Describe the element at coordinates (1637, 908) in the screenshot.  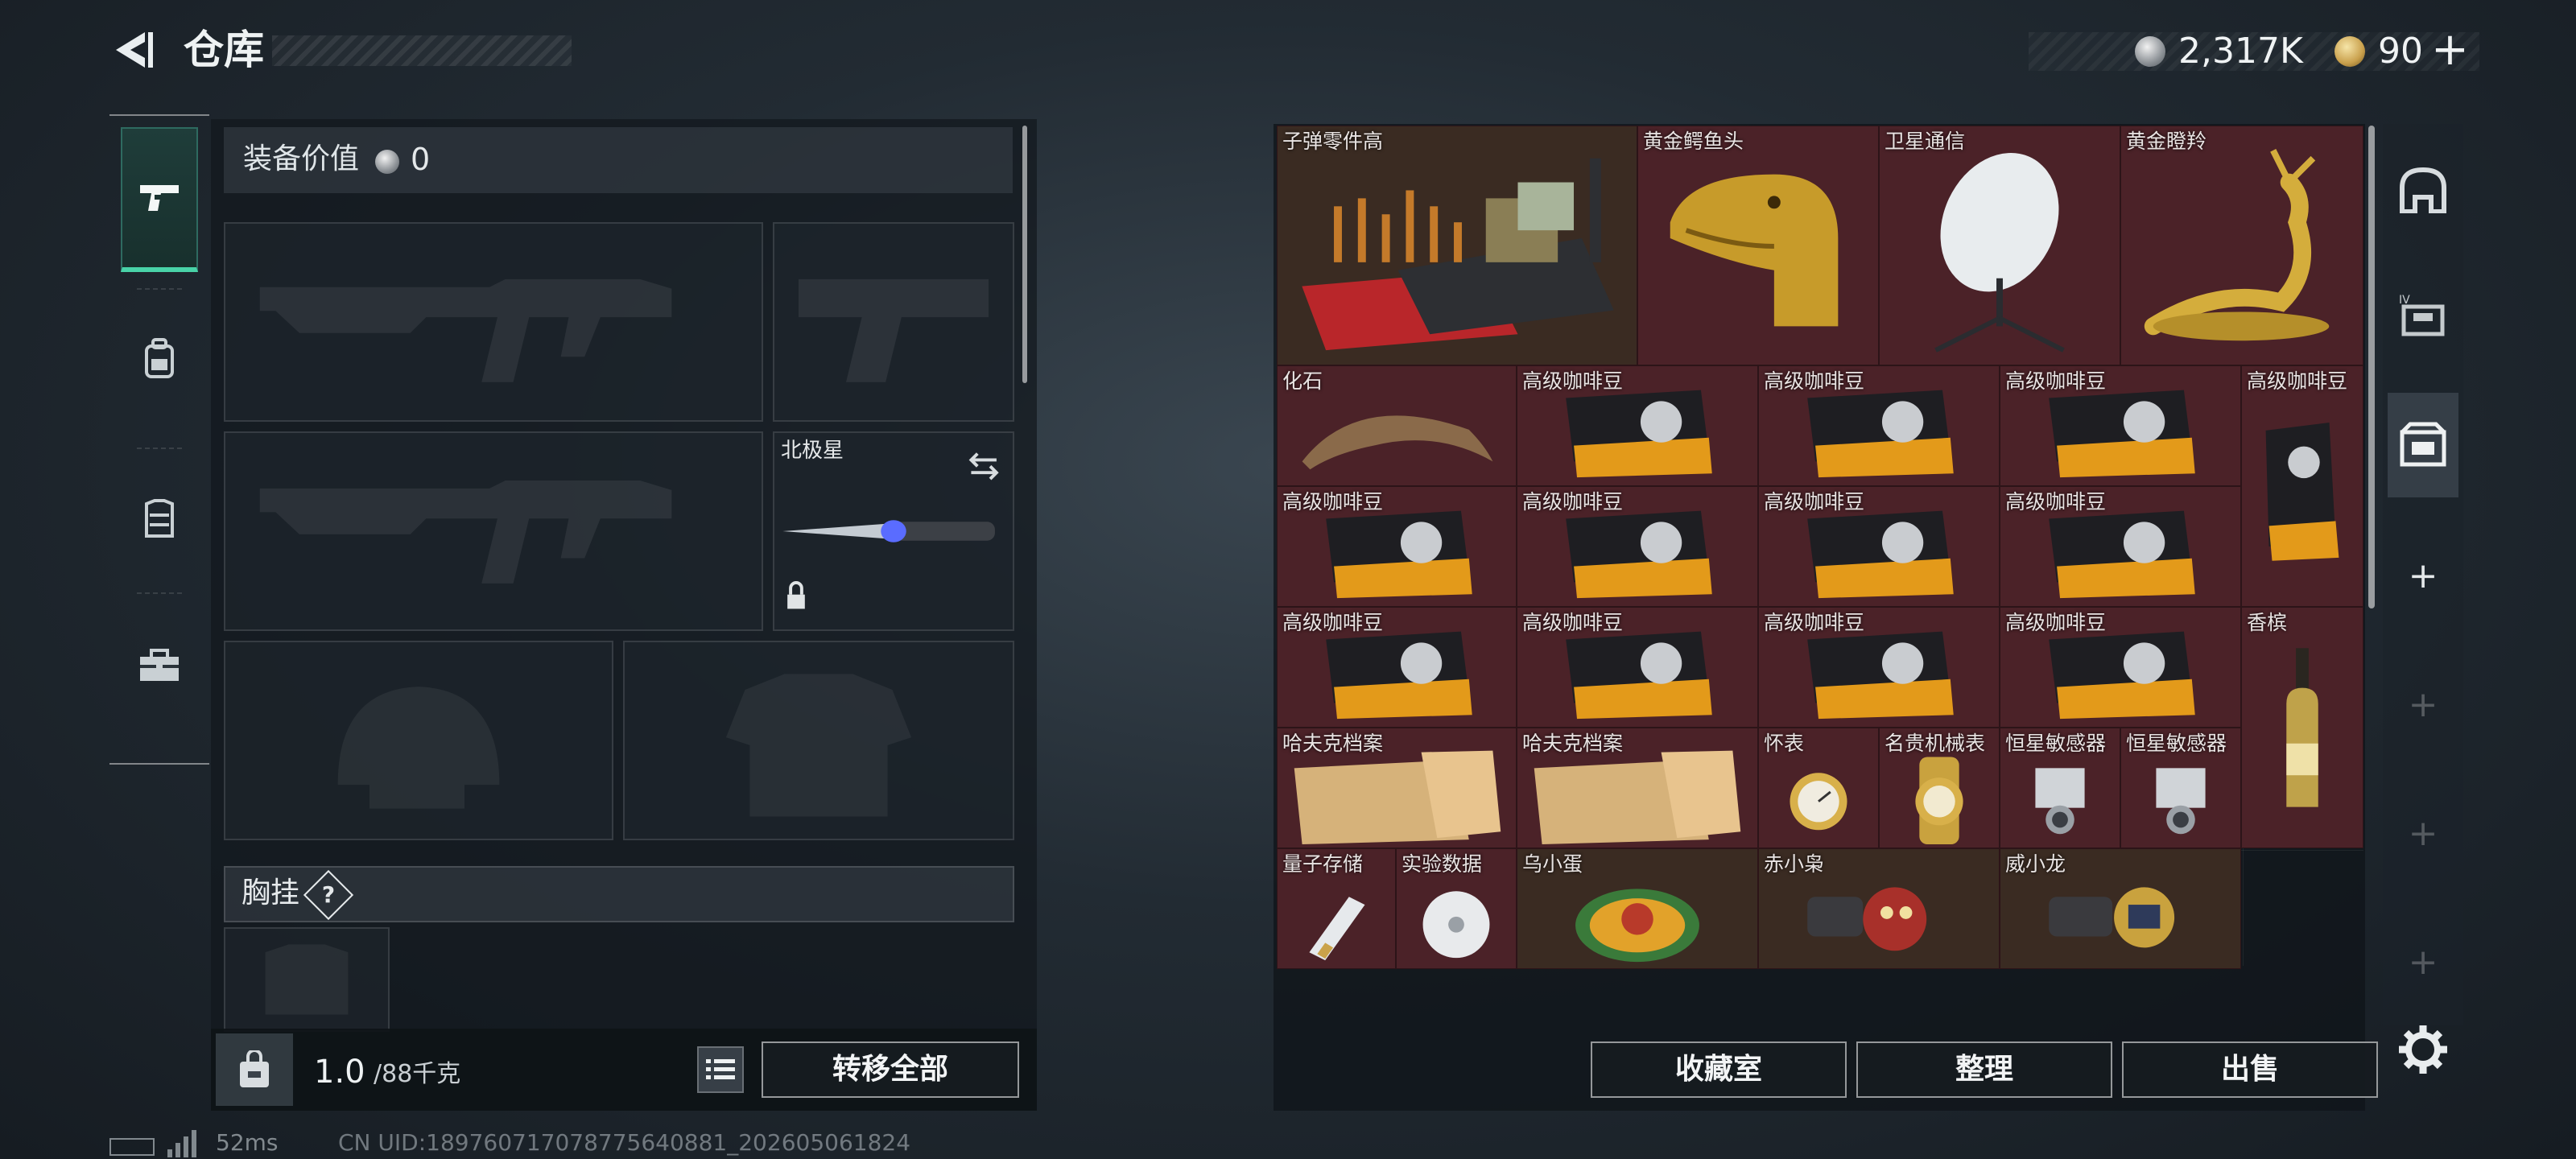
I see `storage-item-wu-egg: 乌小蛋` at that location.